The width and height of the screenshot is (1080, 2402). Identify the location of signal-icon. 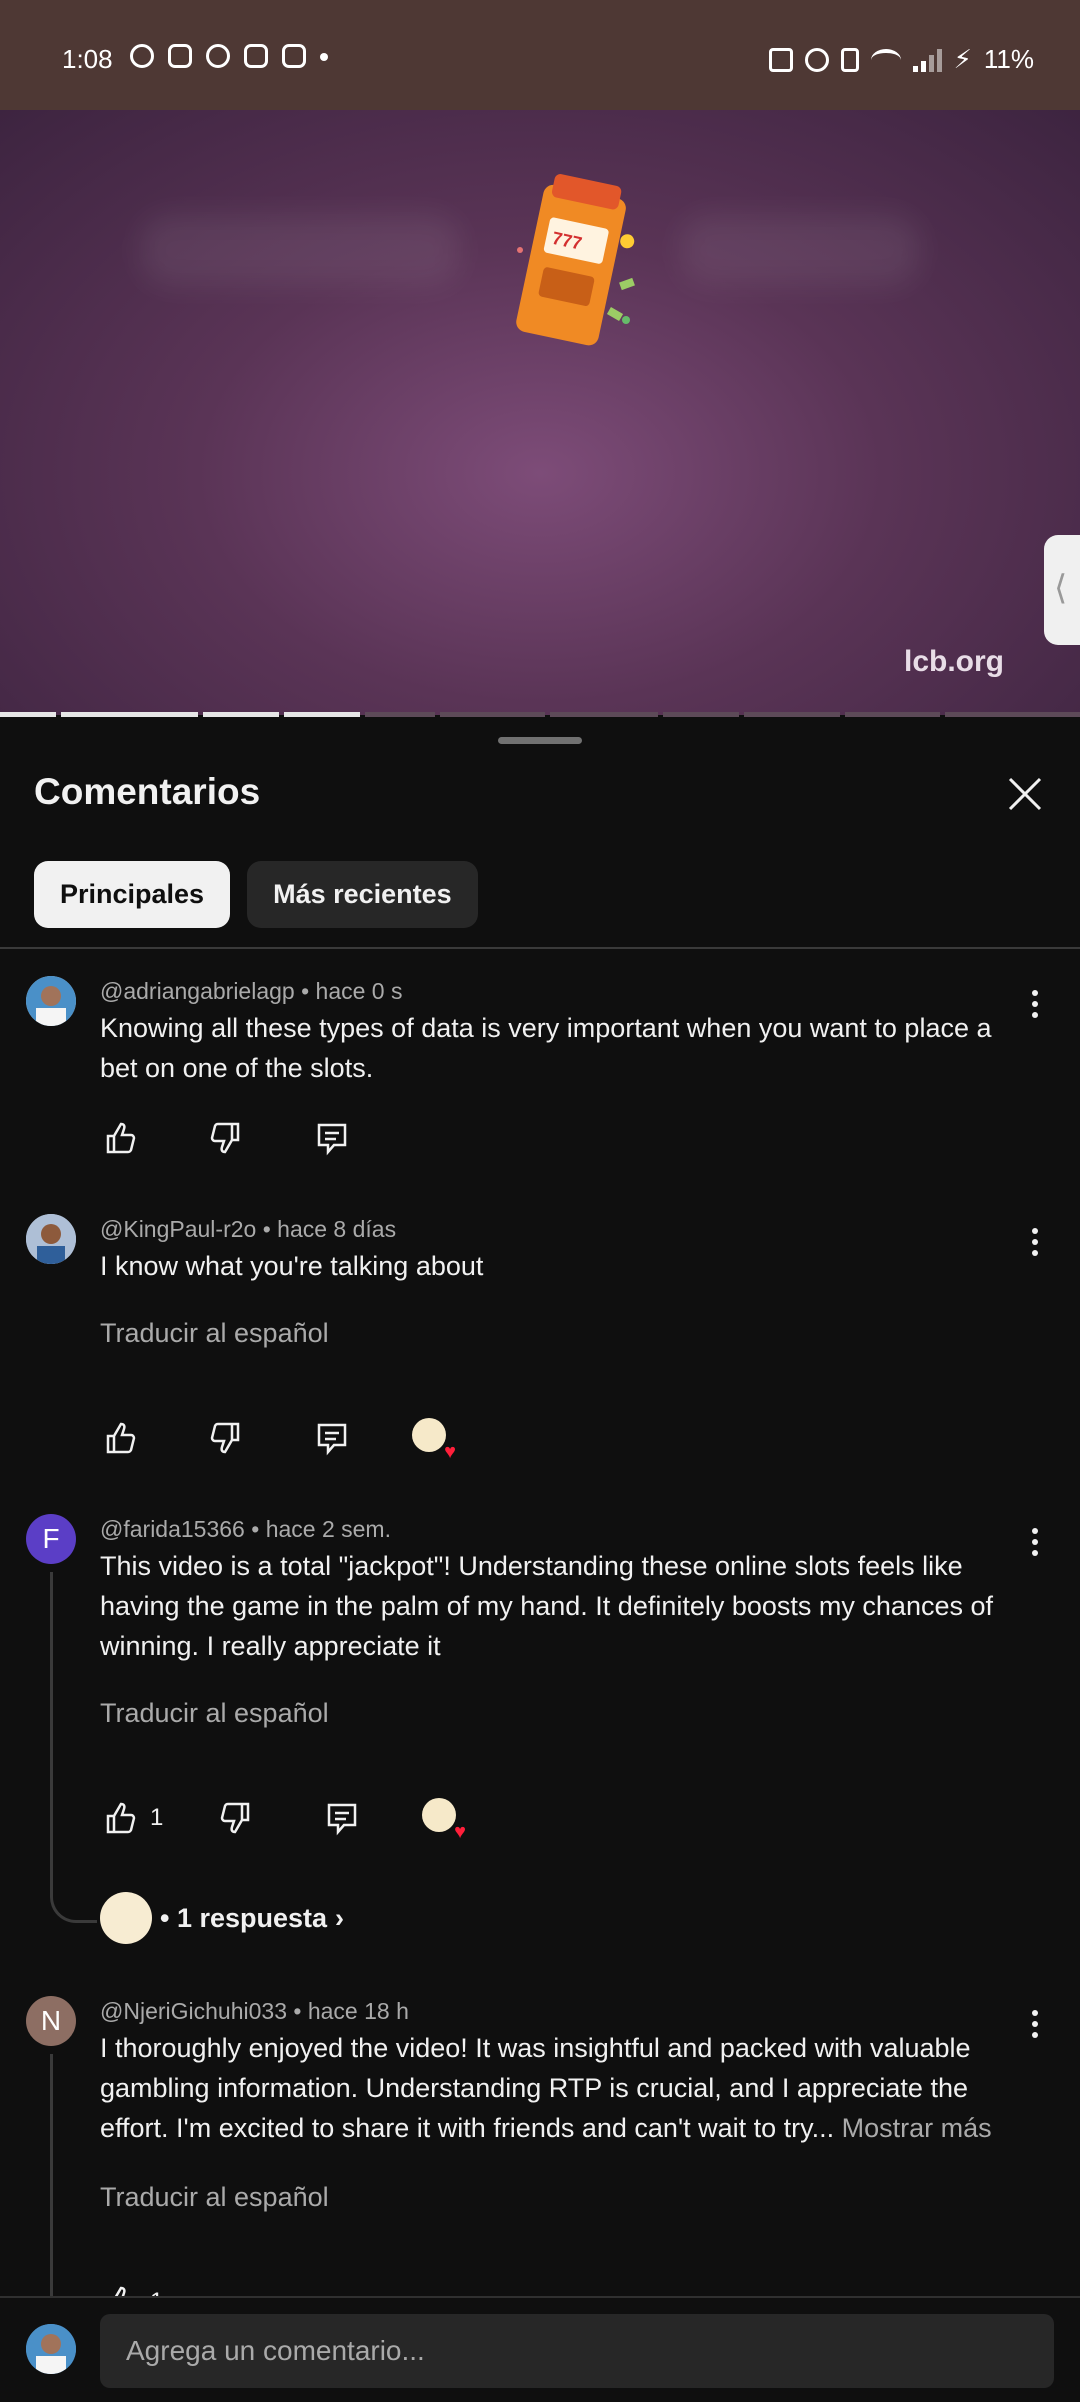
(927, 60).